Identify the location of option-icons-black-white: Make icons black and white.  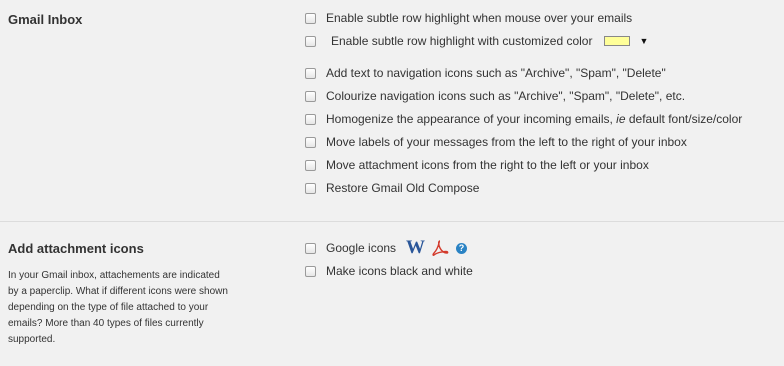
(389, 271).